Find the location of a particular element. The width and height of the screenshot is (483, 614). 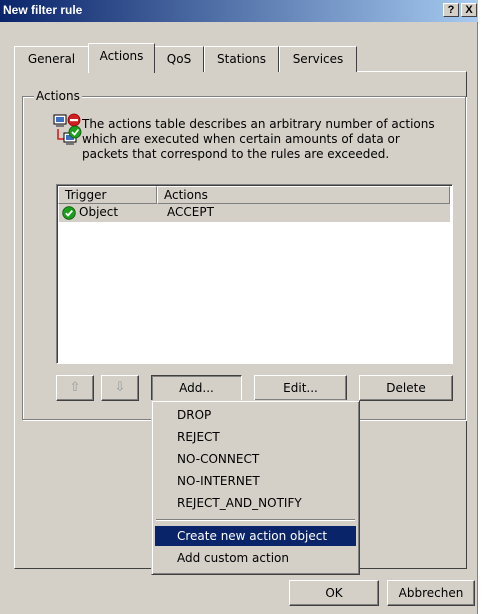

close-button: X is located at coordinates (469, 10).